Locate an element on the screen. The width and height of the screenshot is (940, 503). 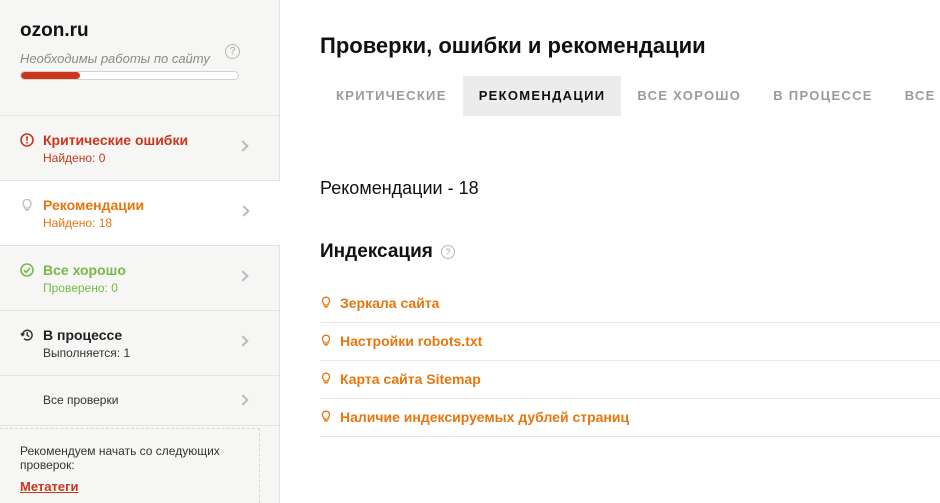
site-header: ozon.ru Необходимы работы по сайту ? is located at coordinates (139, 58).